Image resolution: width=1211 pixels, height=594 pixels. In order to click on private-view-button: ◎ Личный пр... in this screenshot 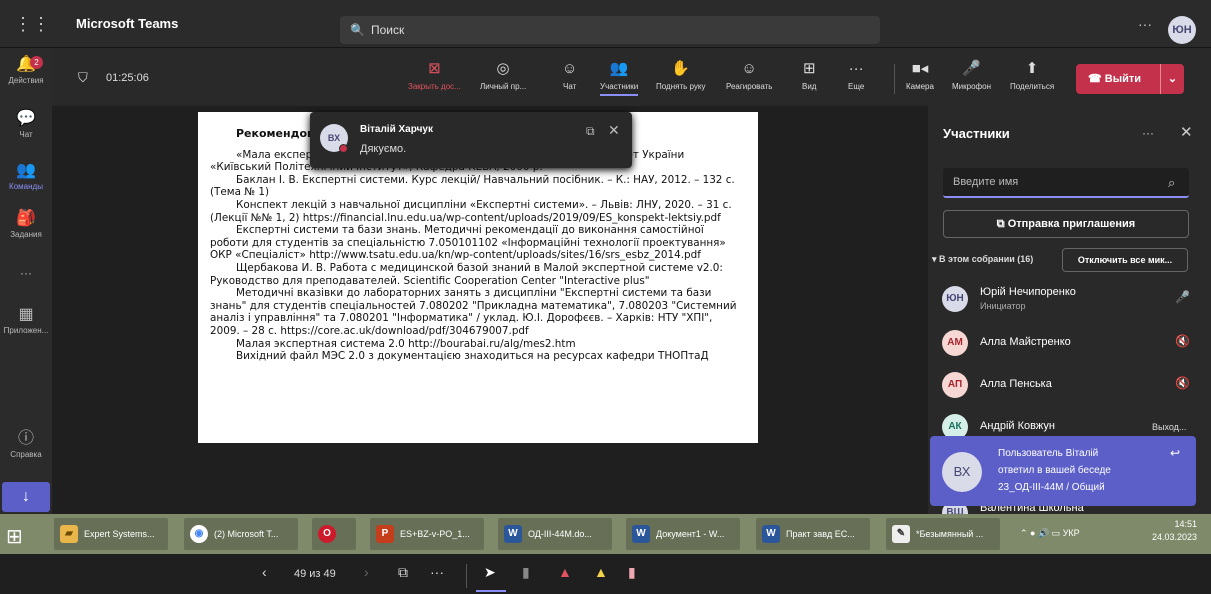, I will do `click(503, 75)`.